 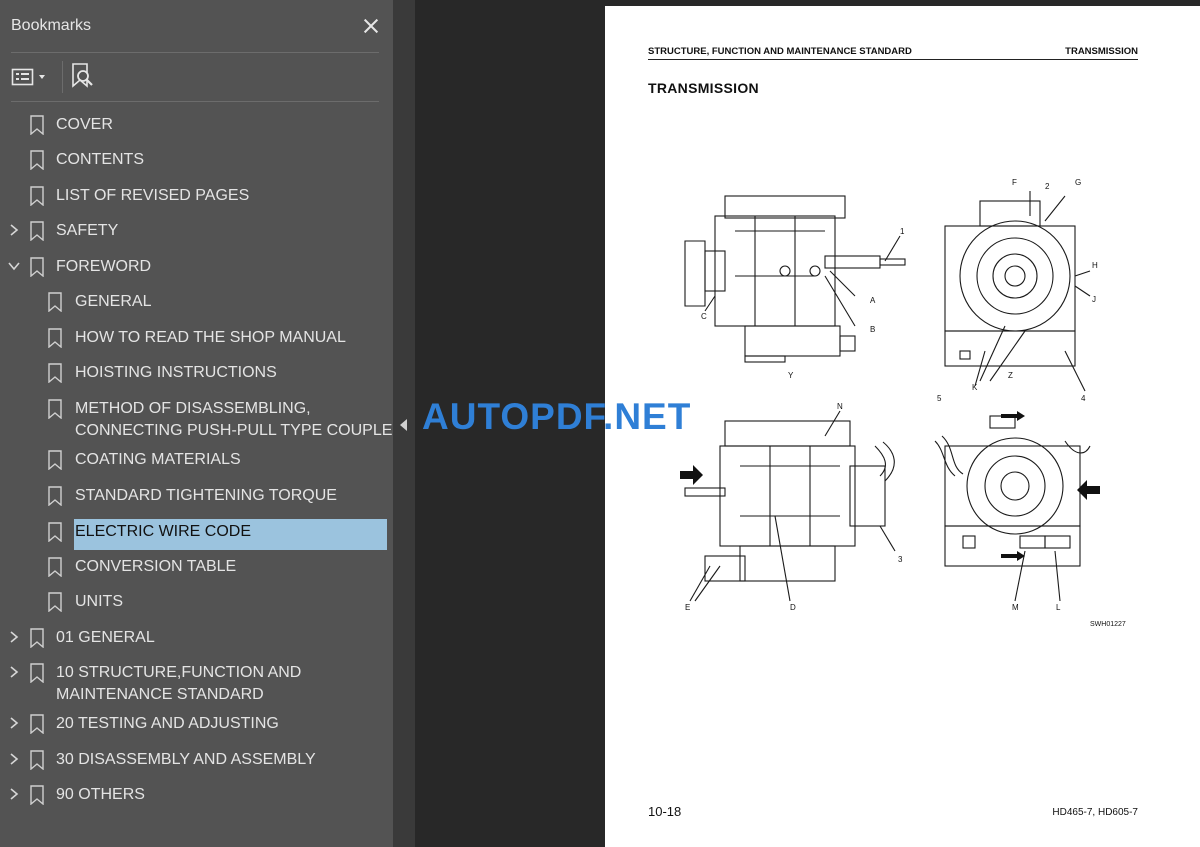 What do you see at coordinates (1095, 812) in the screenshot?
I see `model-label: HD465-7, HD605-7` at bounding box center [1095, 812].